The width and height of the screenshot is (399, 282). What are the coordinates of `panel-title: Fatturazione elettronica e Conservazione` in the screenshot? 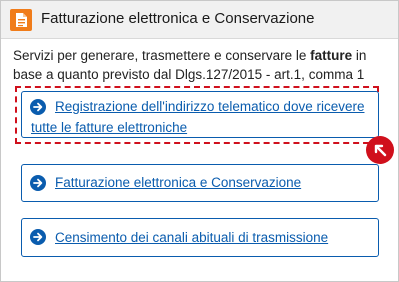 It's located at (178, 18).